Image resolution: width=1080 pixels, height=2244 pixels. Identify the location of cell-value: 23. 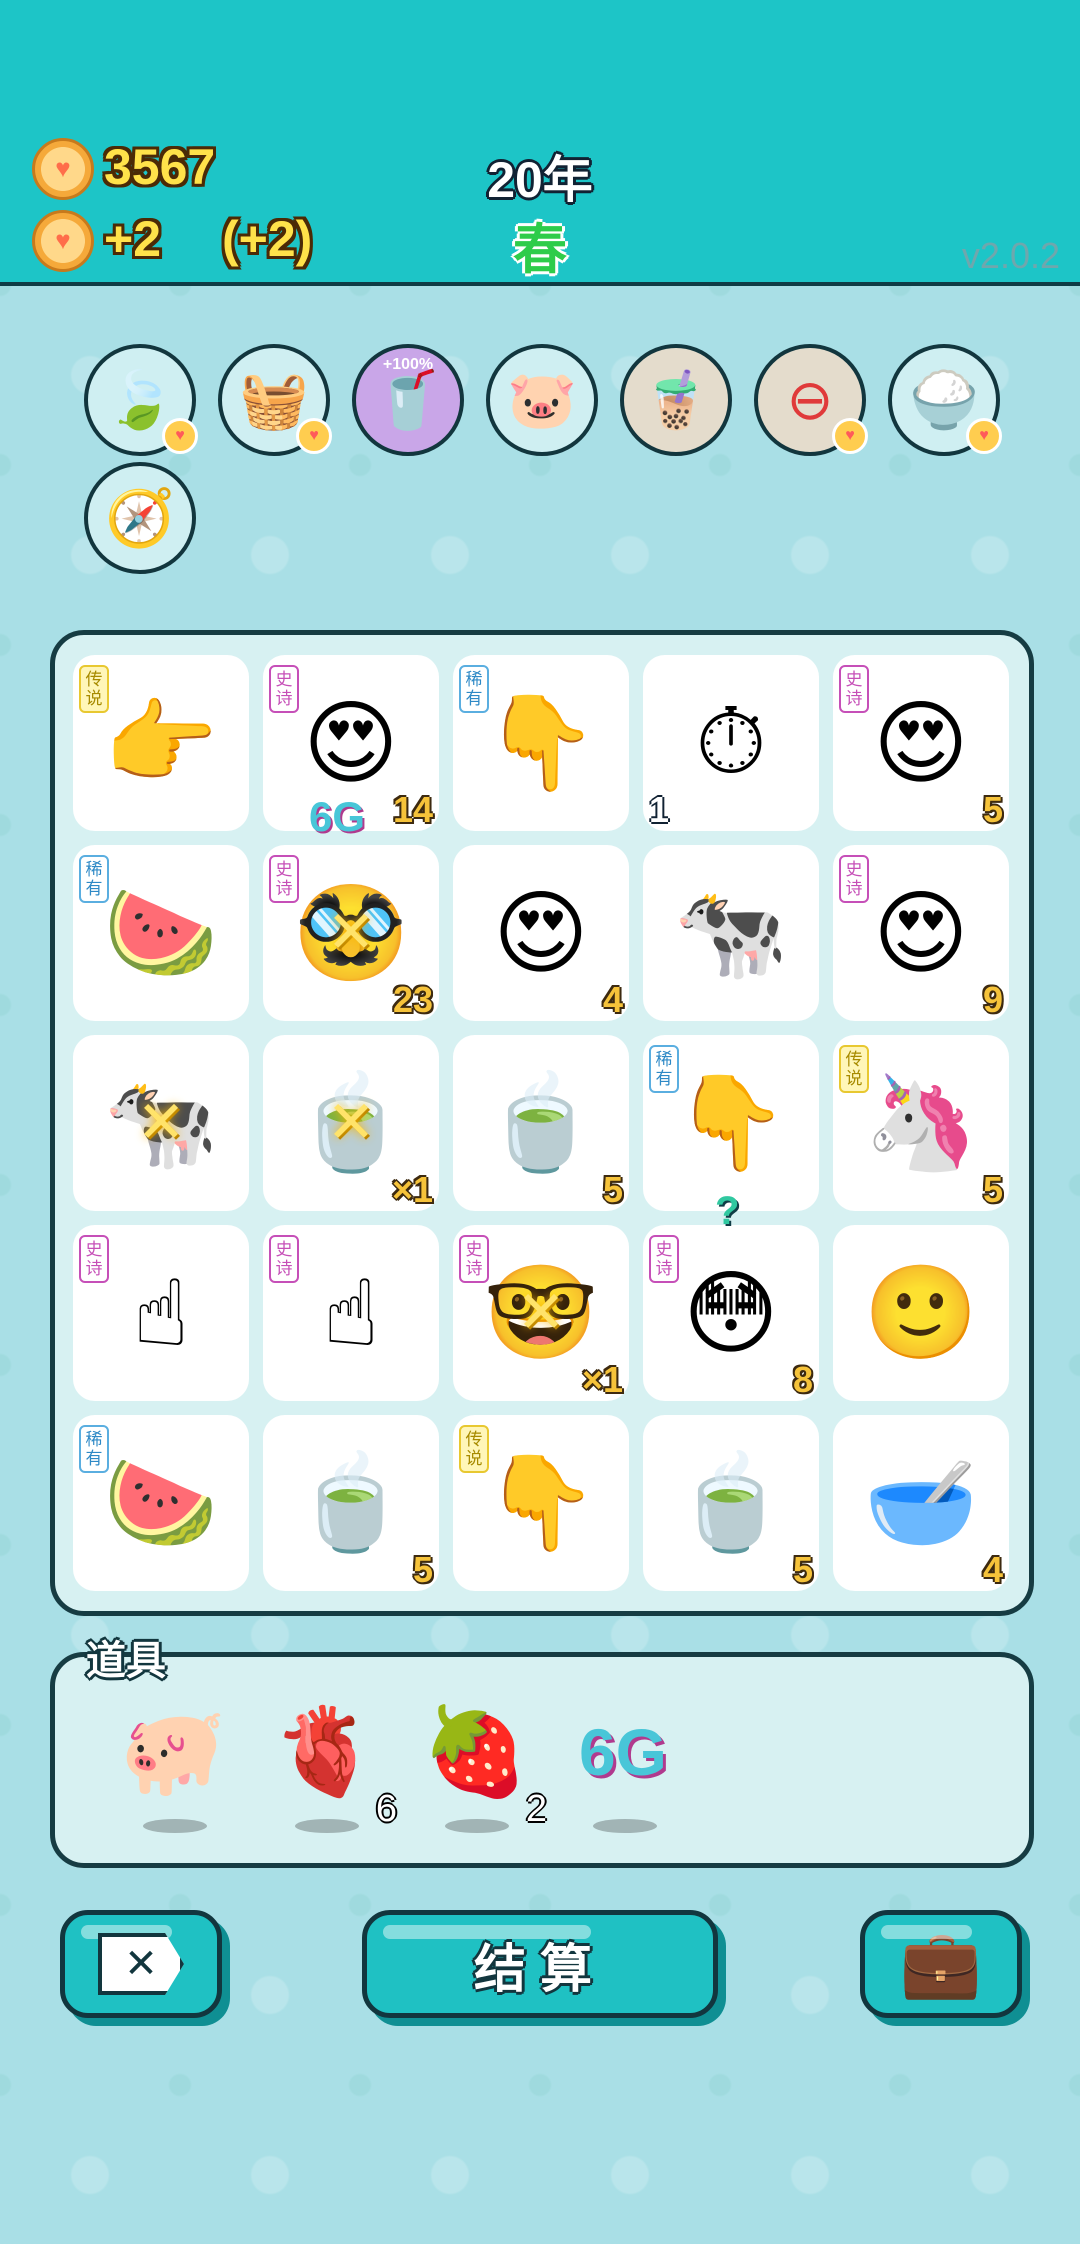
(412, 999).